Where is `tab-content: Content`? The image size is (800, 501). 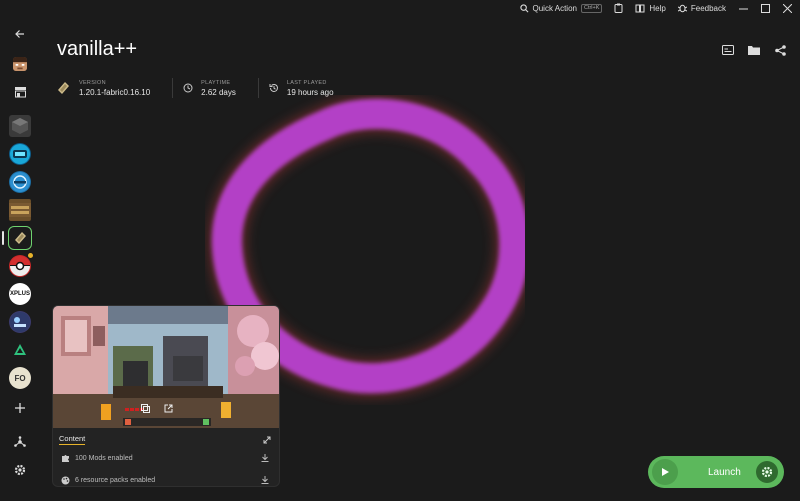
tab-content: Content is located at coordinates (72, 439).